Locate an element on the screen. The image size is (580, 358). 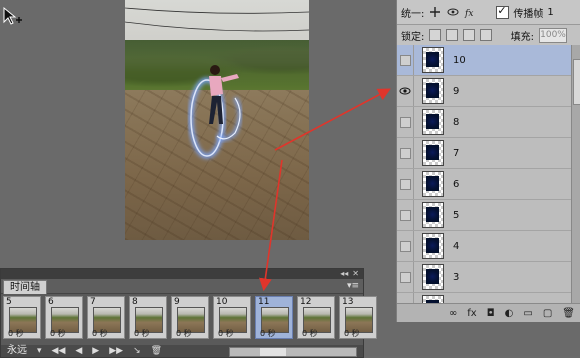
first-frame-icon: ◀◀ is located at coordinates (59, 351).